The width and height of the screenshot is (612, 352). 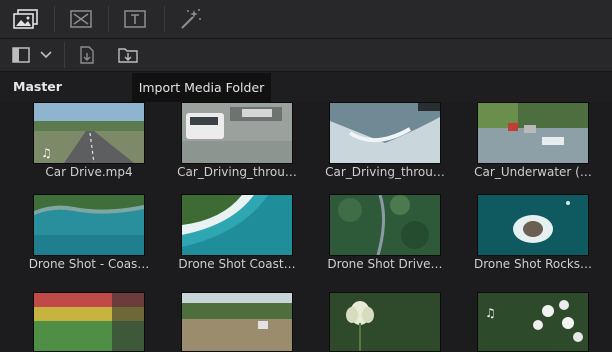 I want to click on media-pool-icon, so click(x=26, y=19).